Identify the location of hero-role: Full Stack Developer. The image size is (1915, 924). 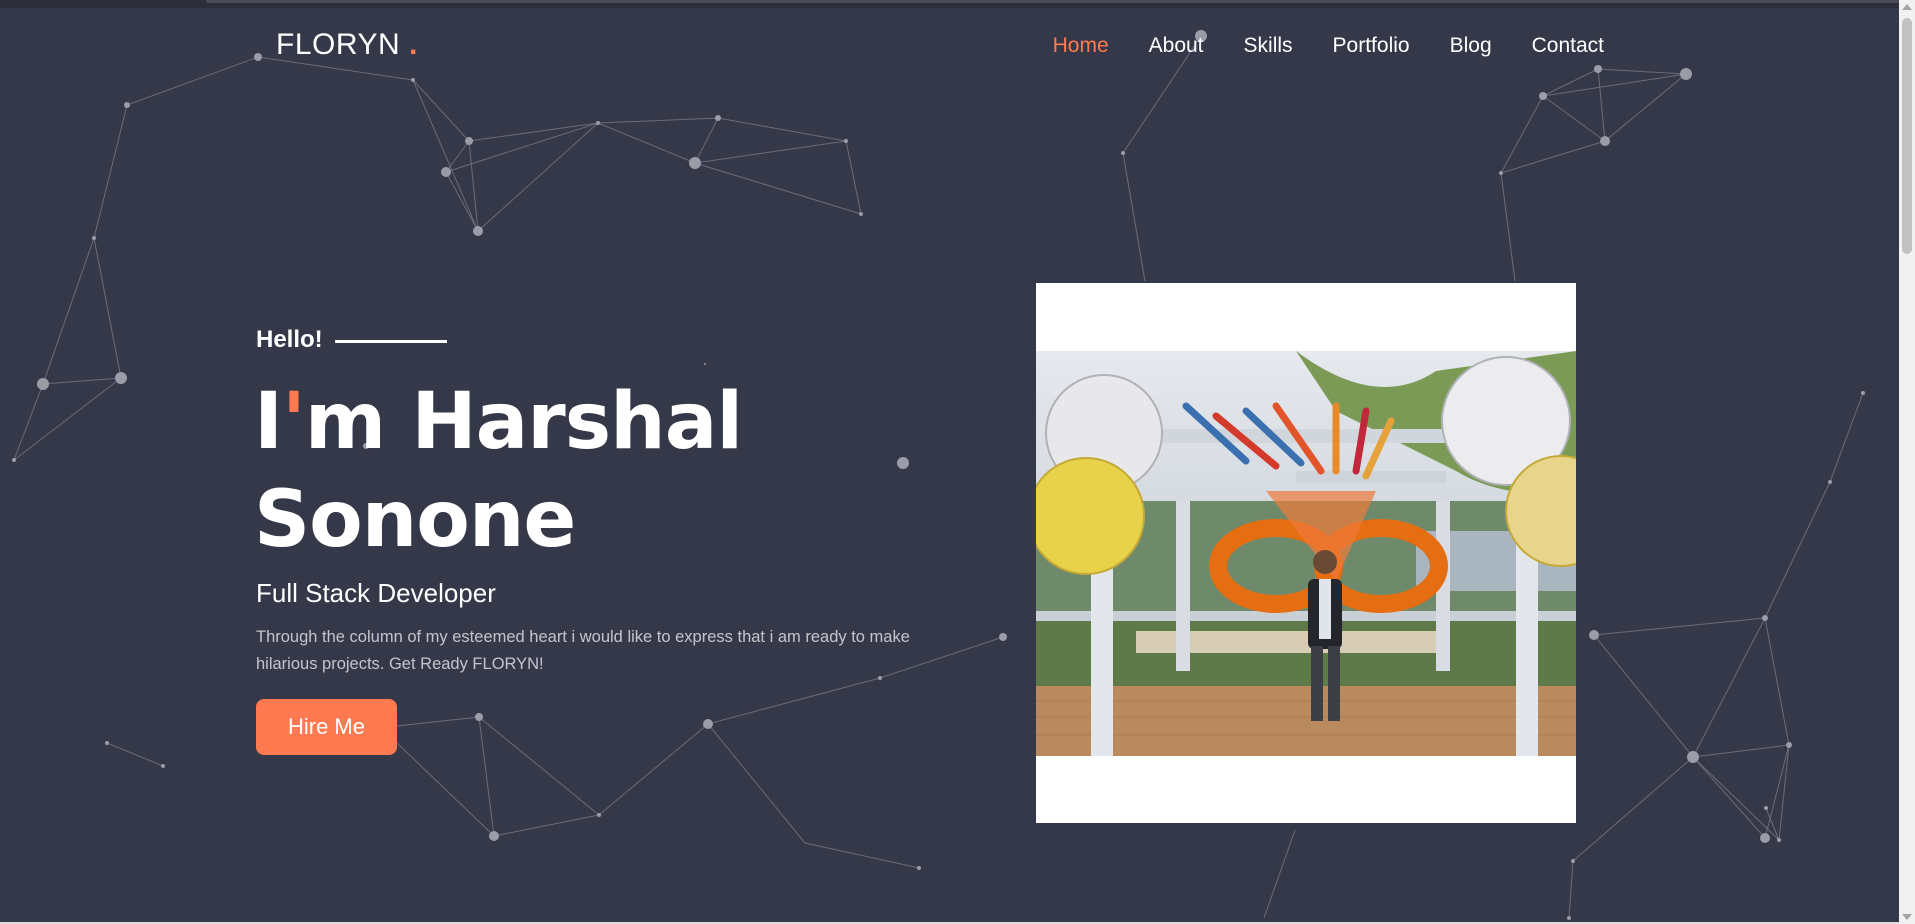
(376, 593).